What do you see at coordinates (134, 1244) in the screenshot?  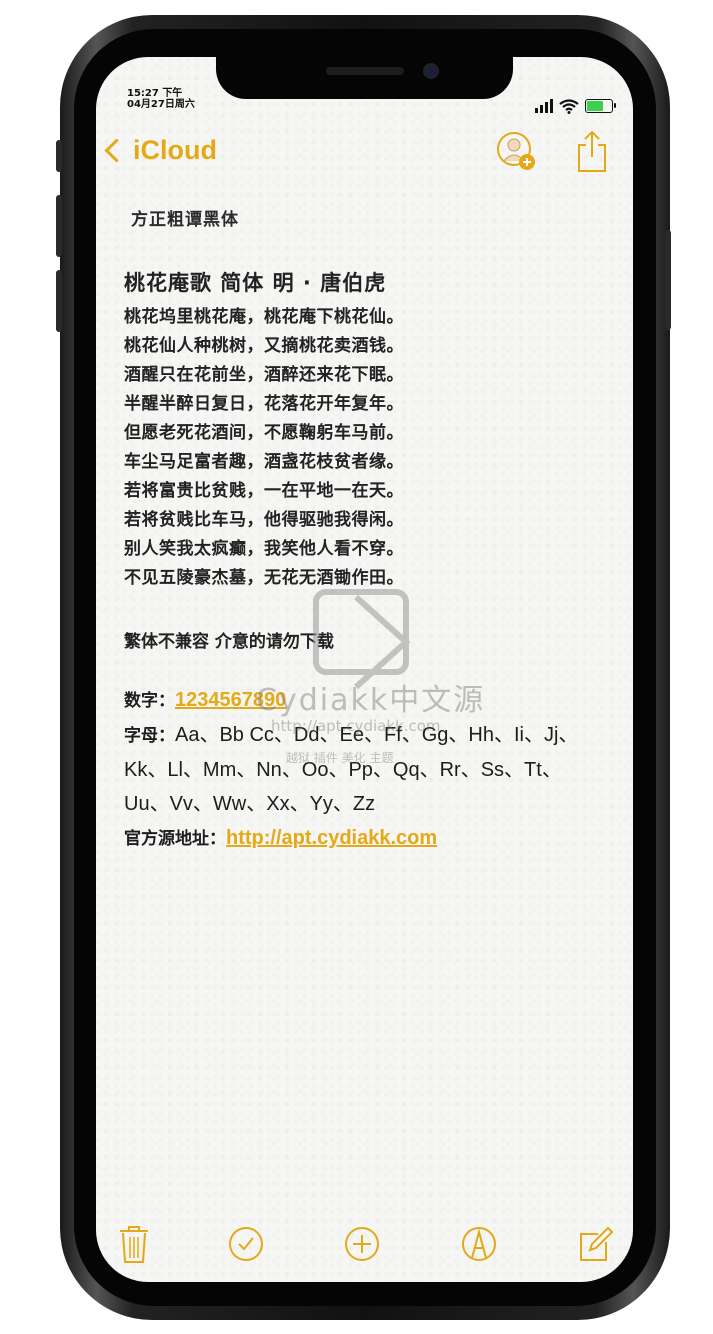 I see `trash-icon` at bounding box center [134, 1244].